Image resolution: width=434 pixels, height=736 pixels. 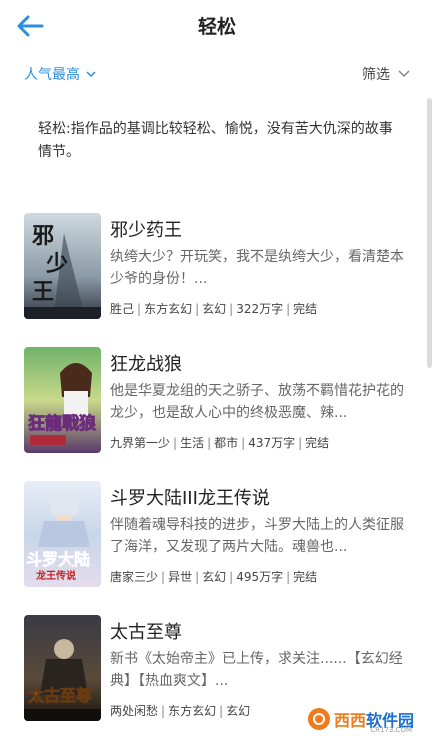 What do you see at coordinates (146, 632) in the screenshot?
I see `book-title: 太古至尊` at bounding box center [146, 632].